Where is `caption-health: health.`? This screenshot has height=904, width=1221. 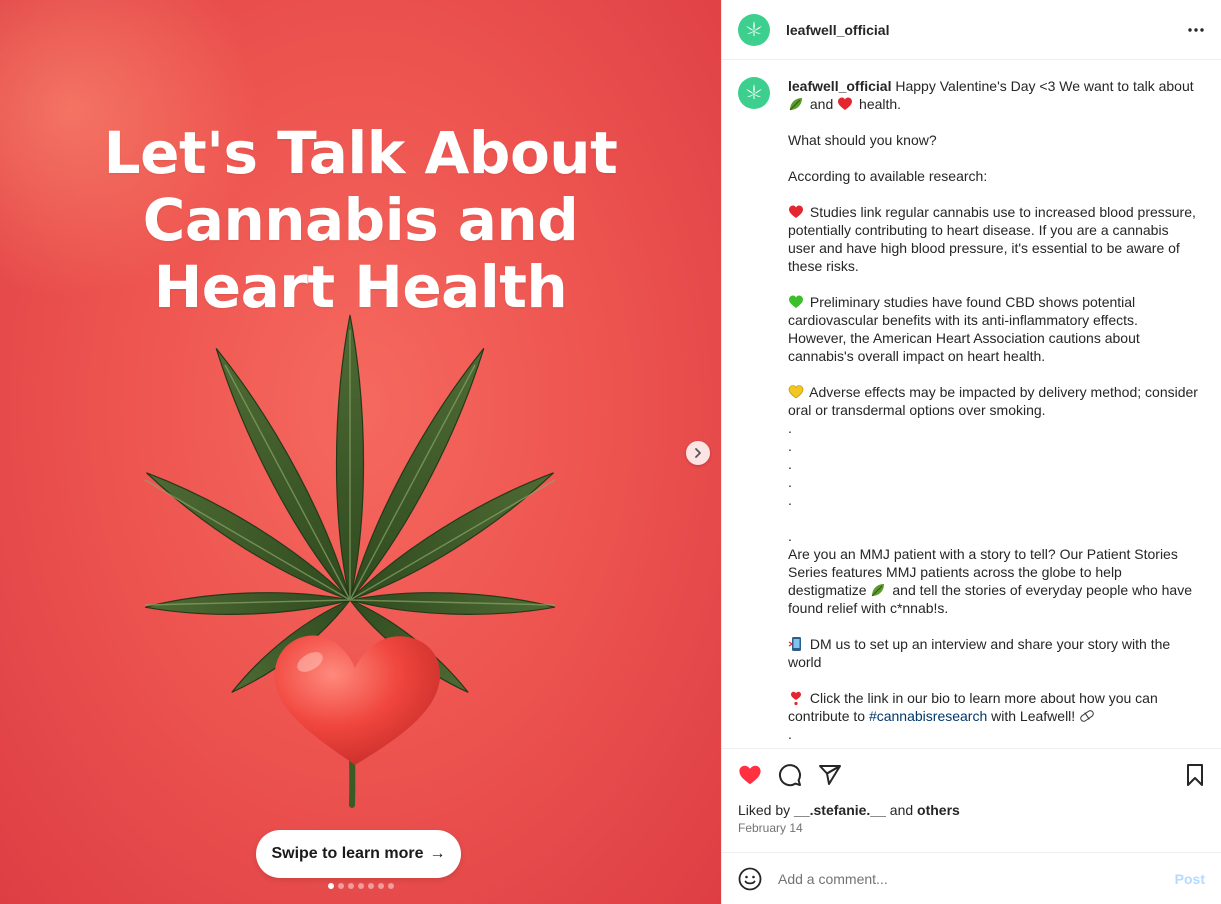 caption-health: health. is located at coordinates (880, 104).